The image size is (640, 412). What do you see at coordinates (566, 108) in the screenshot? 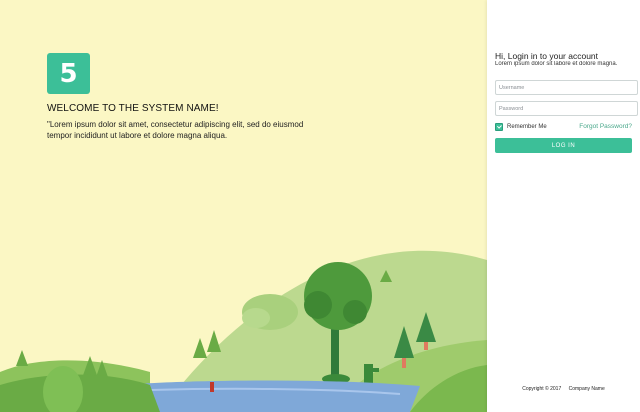
I see `password-input` at bounding box center [566, 108].